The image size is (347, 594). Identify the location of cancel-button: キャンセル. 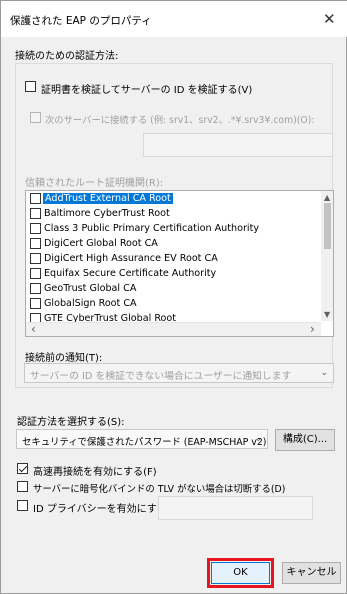
(311, 573).